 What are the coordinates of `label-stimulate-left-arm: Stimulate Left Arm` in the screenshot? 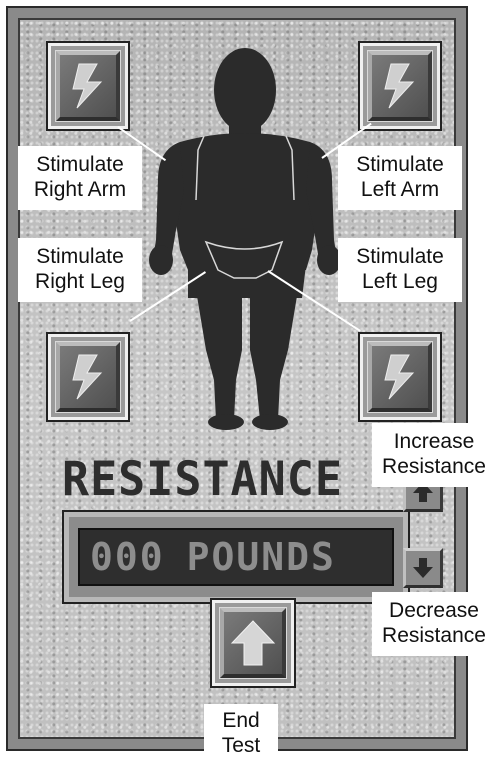 It's located at (400, 178).